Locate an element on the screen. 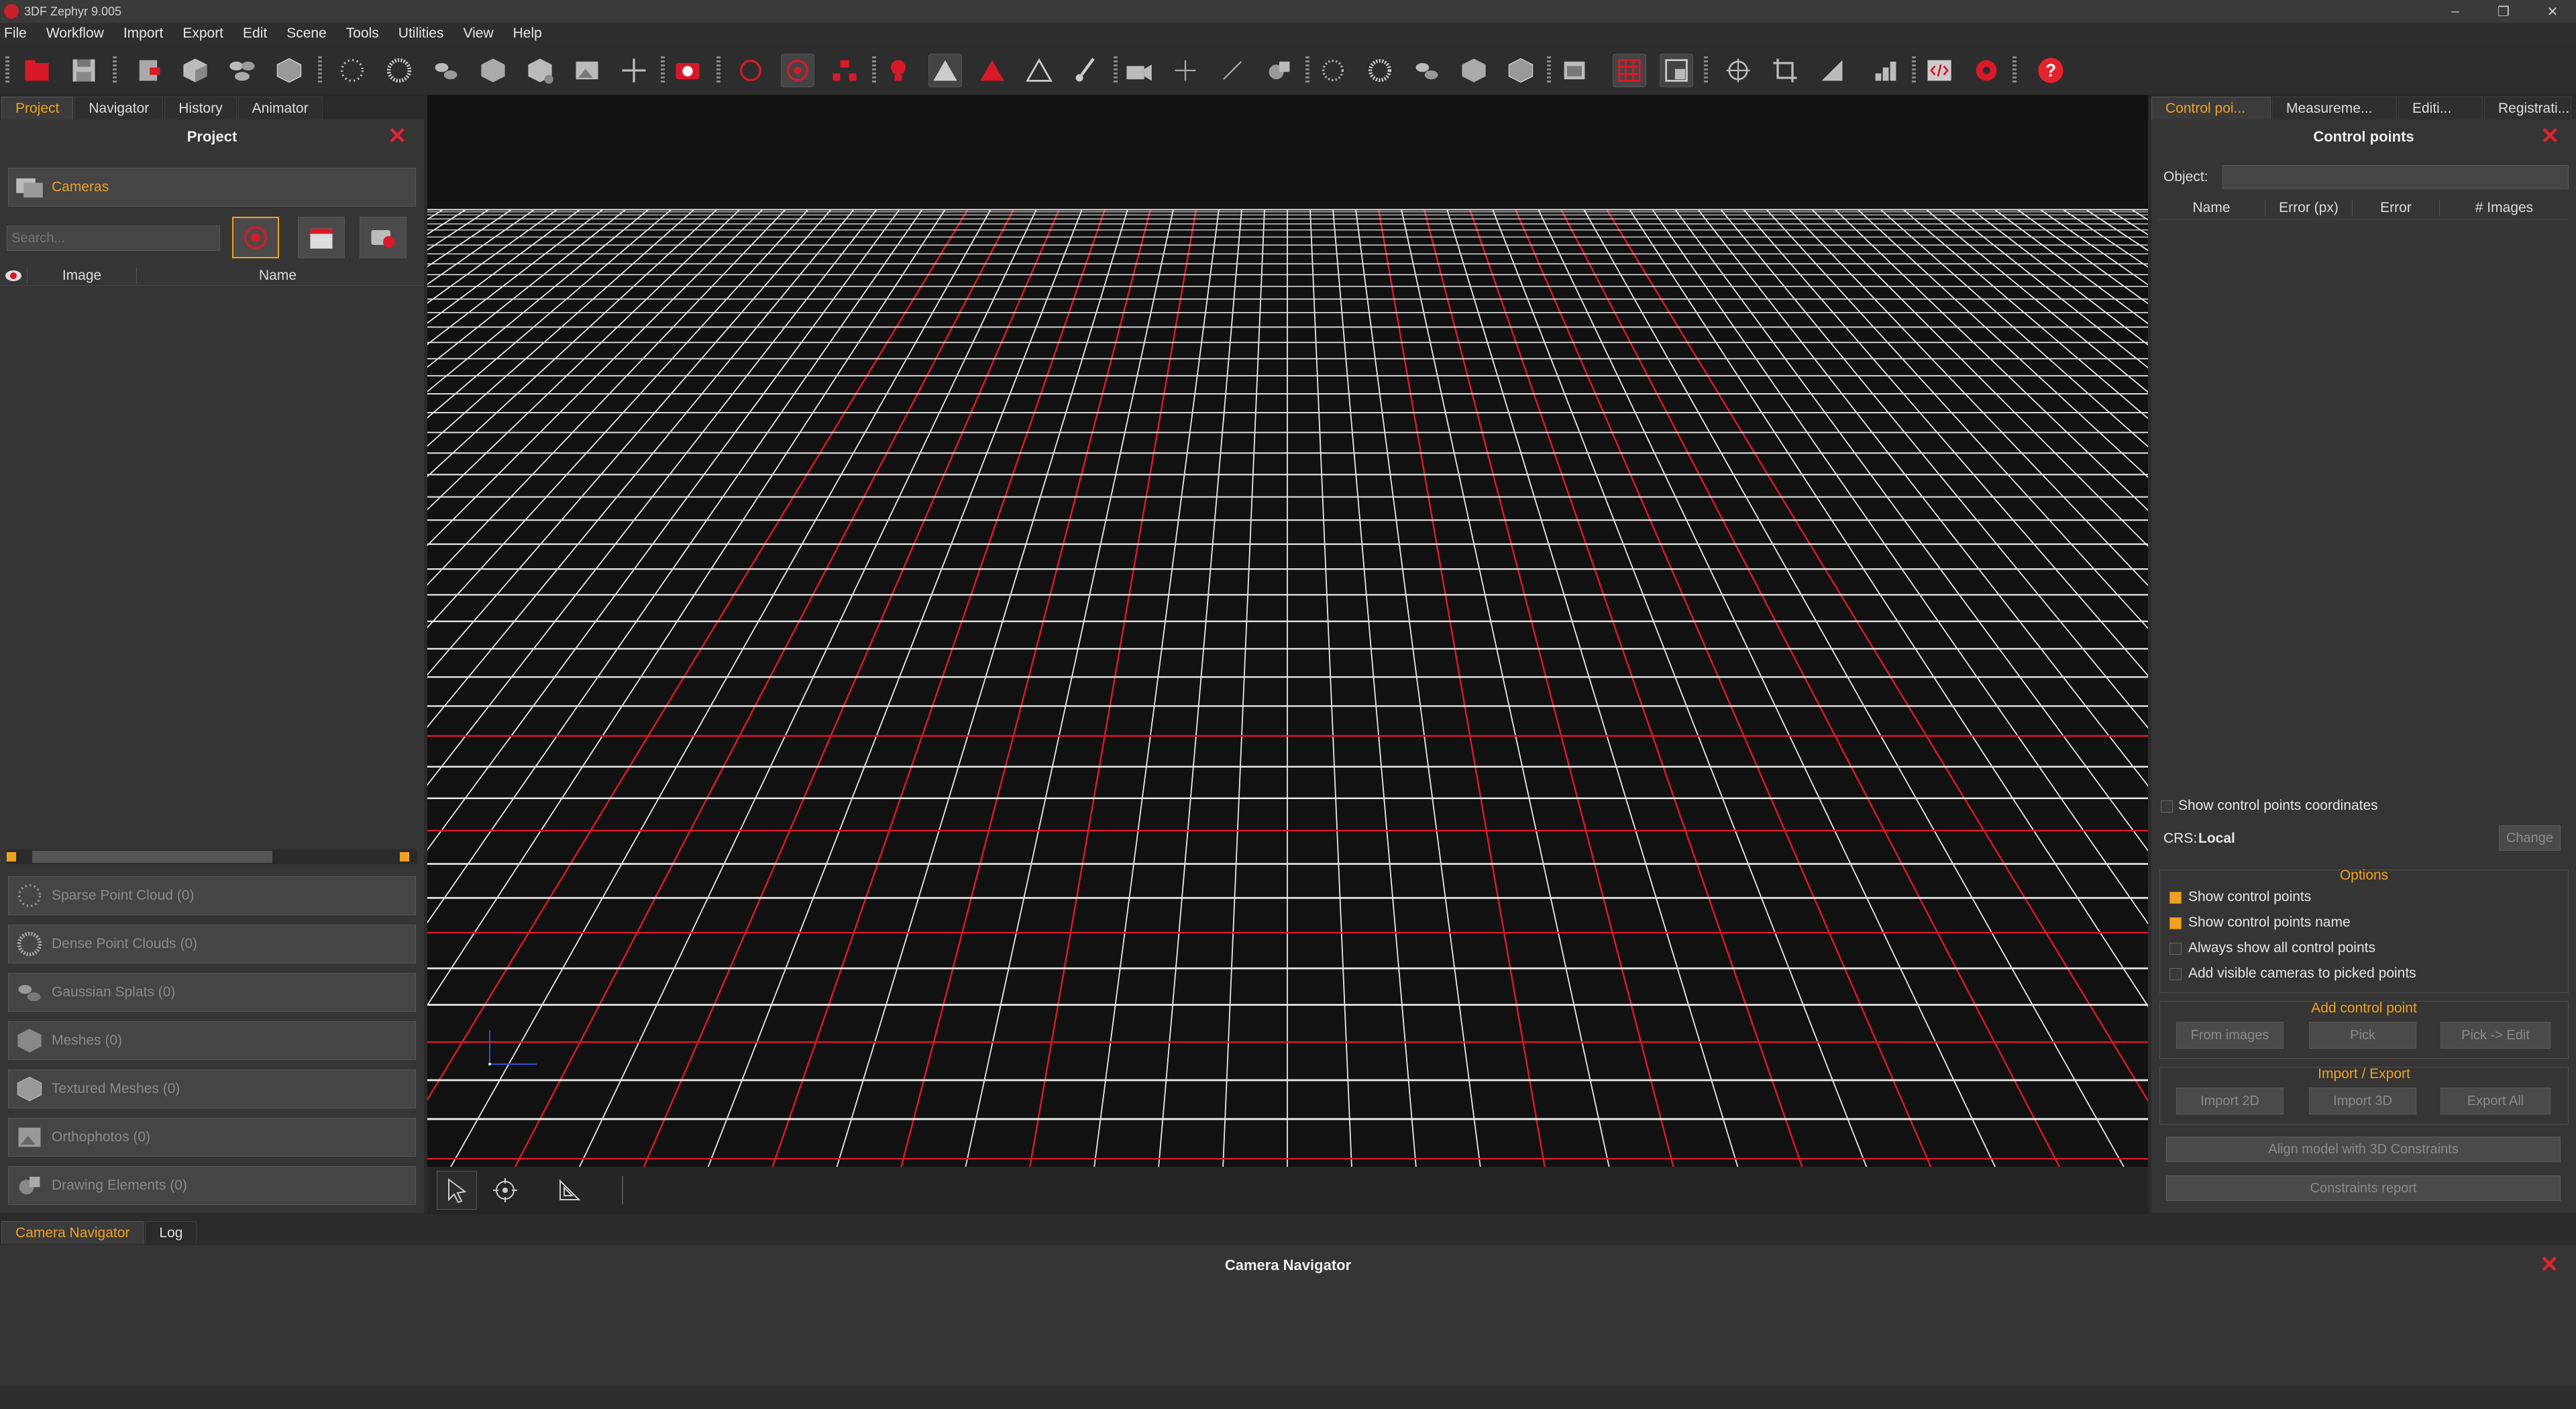  menu-workflow: Workflow is located at coordinates (75, 33).